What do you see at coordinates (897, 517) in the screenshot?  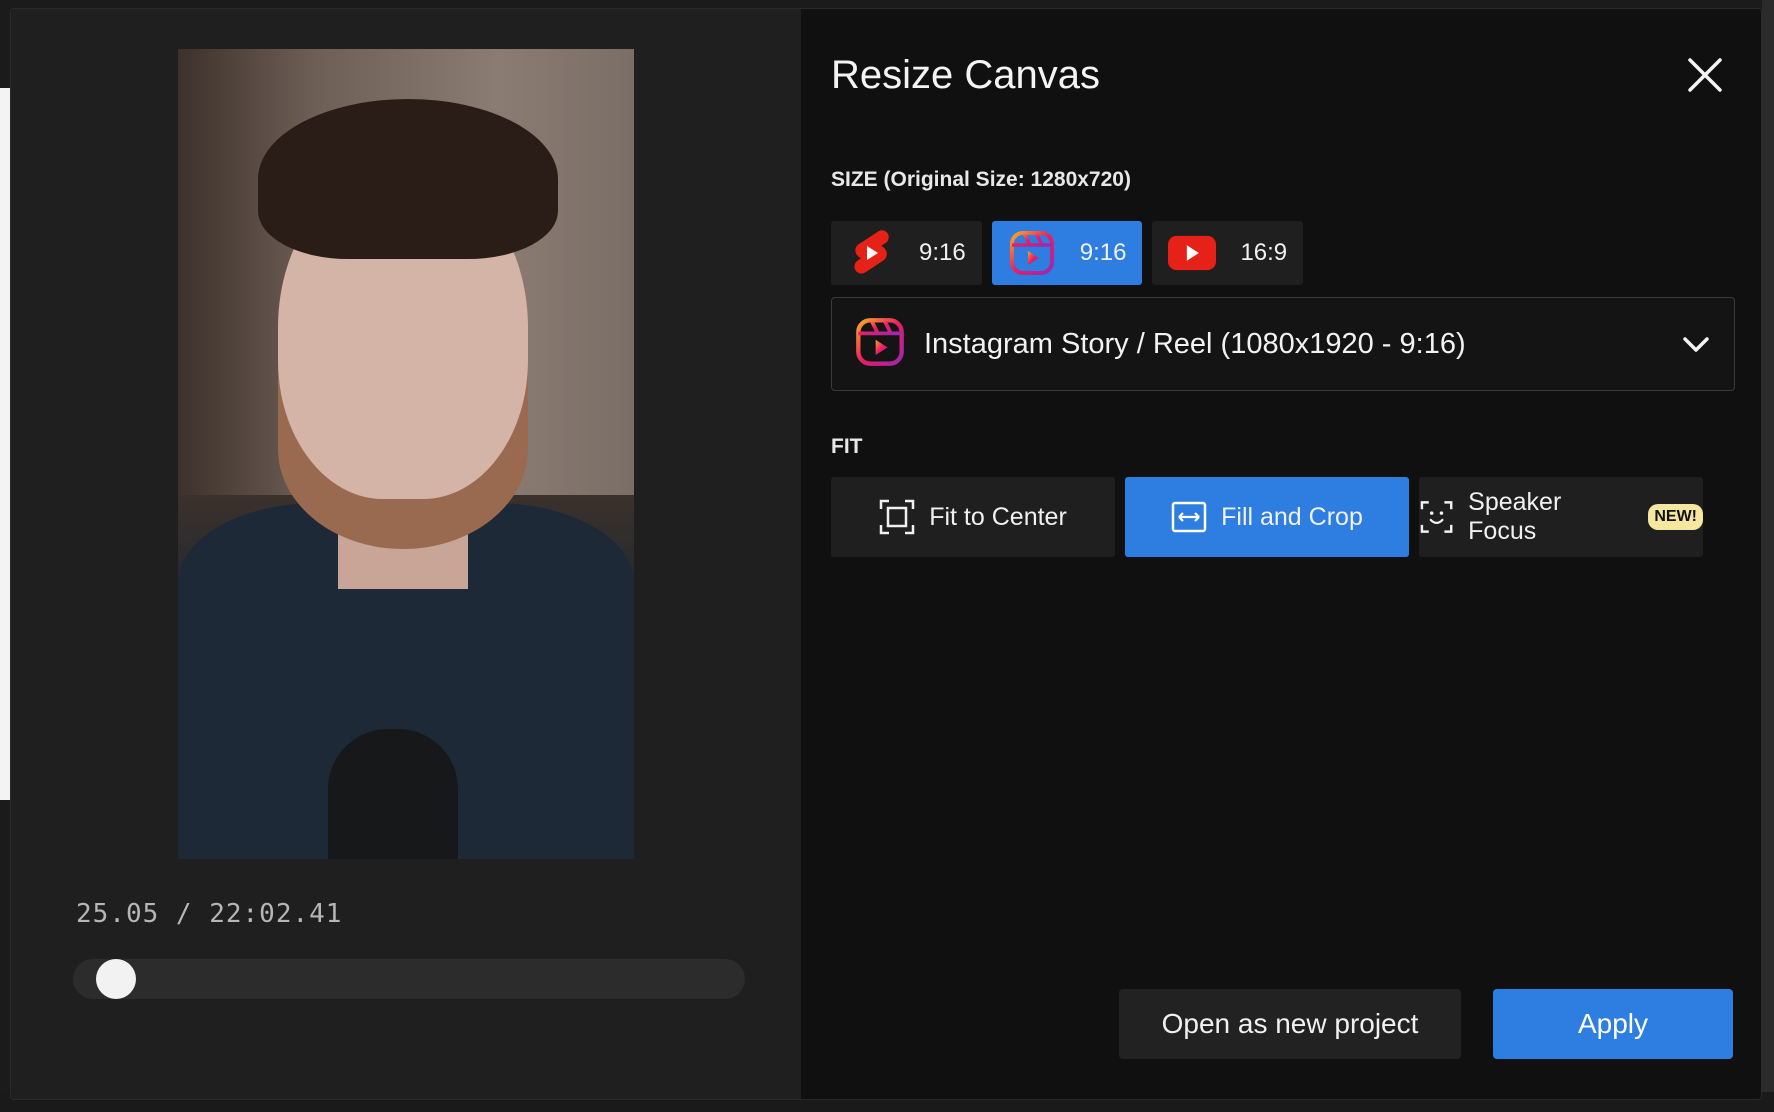 I see `fit-center-icon` at bounding box center [897, 517].